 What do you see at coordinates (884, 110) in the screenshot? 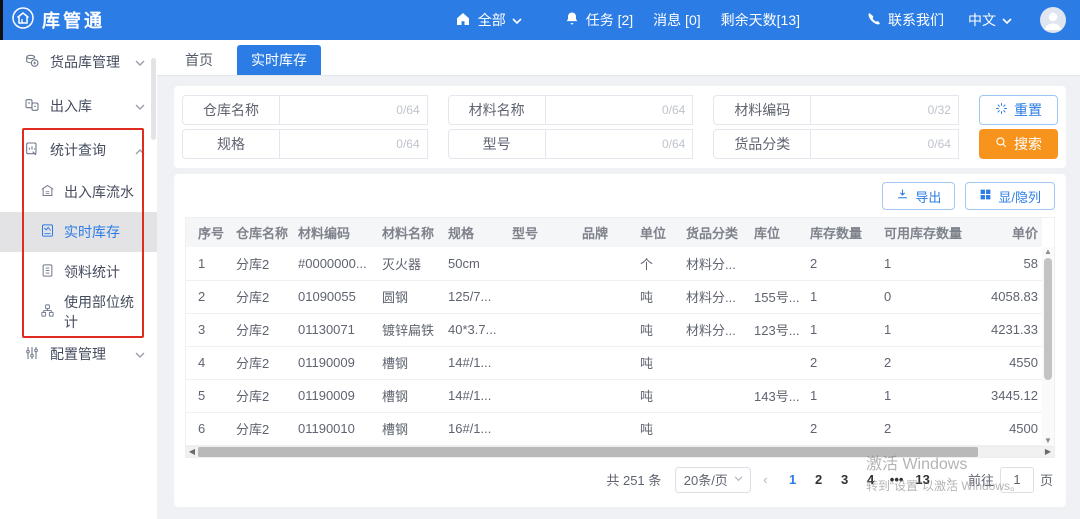
I see `material-code-input` at bounding box center [884, 110].